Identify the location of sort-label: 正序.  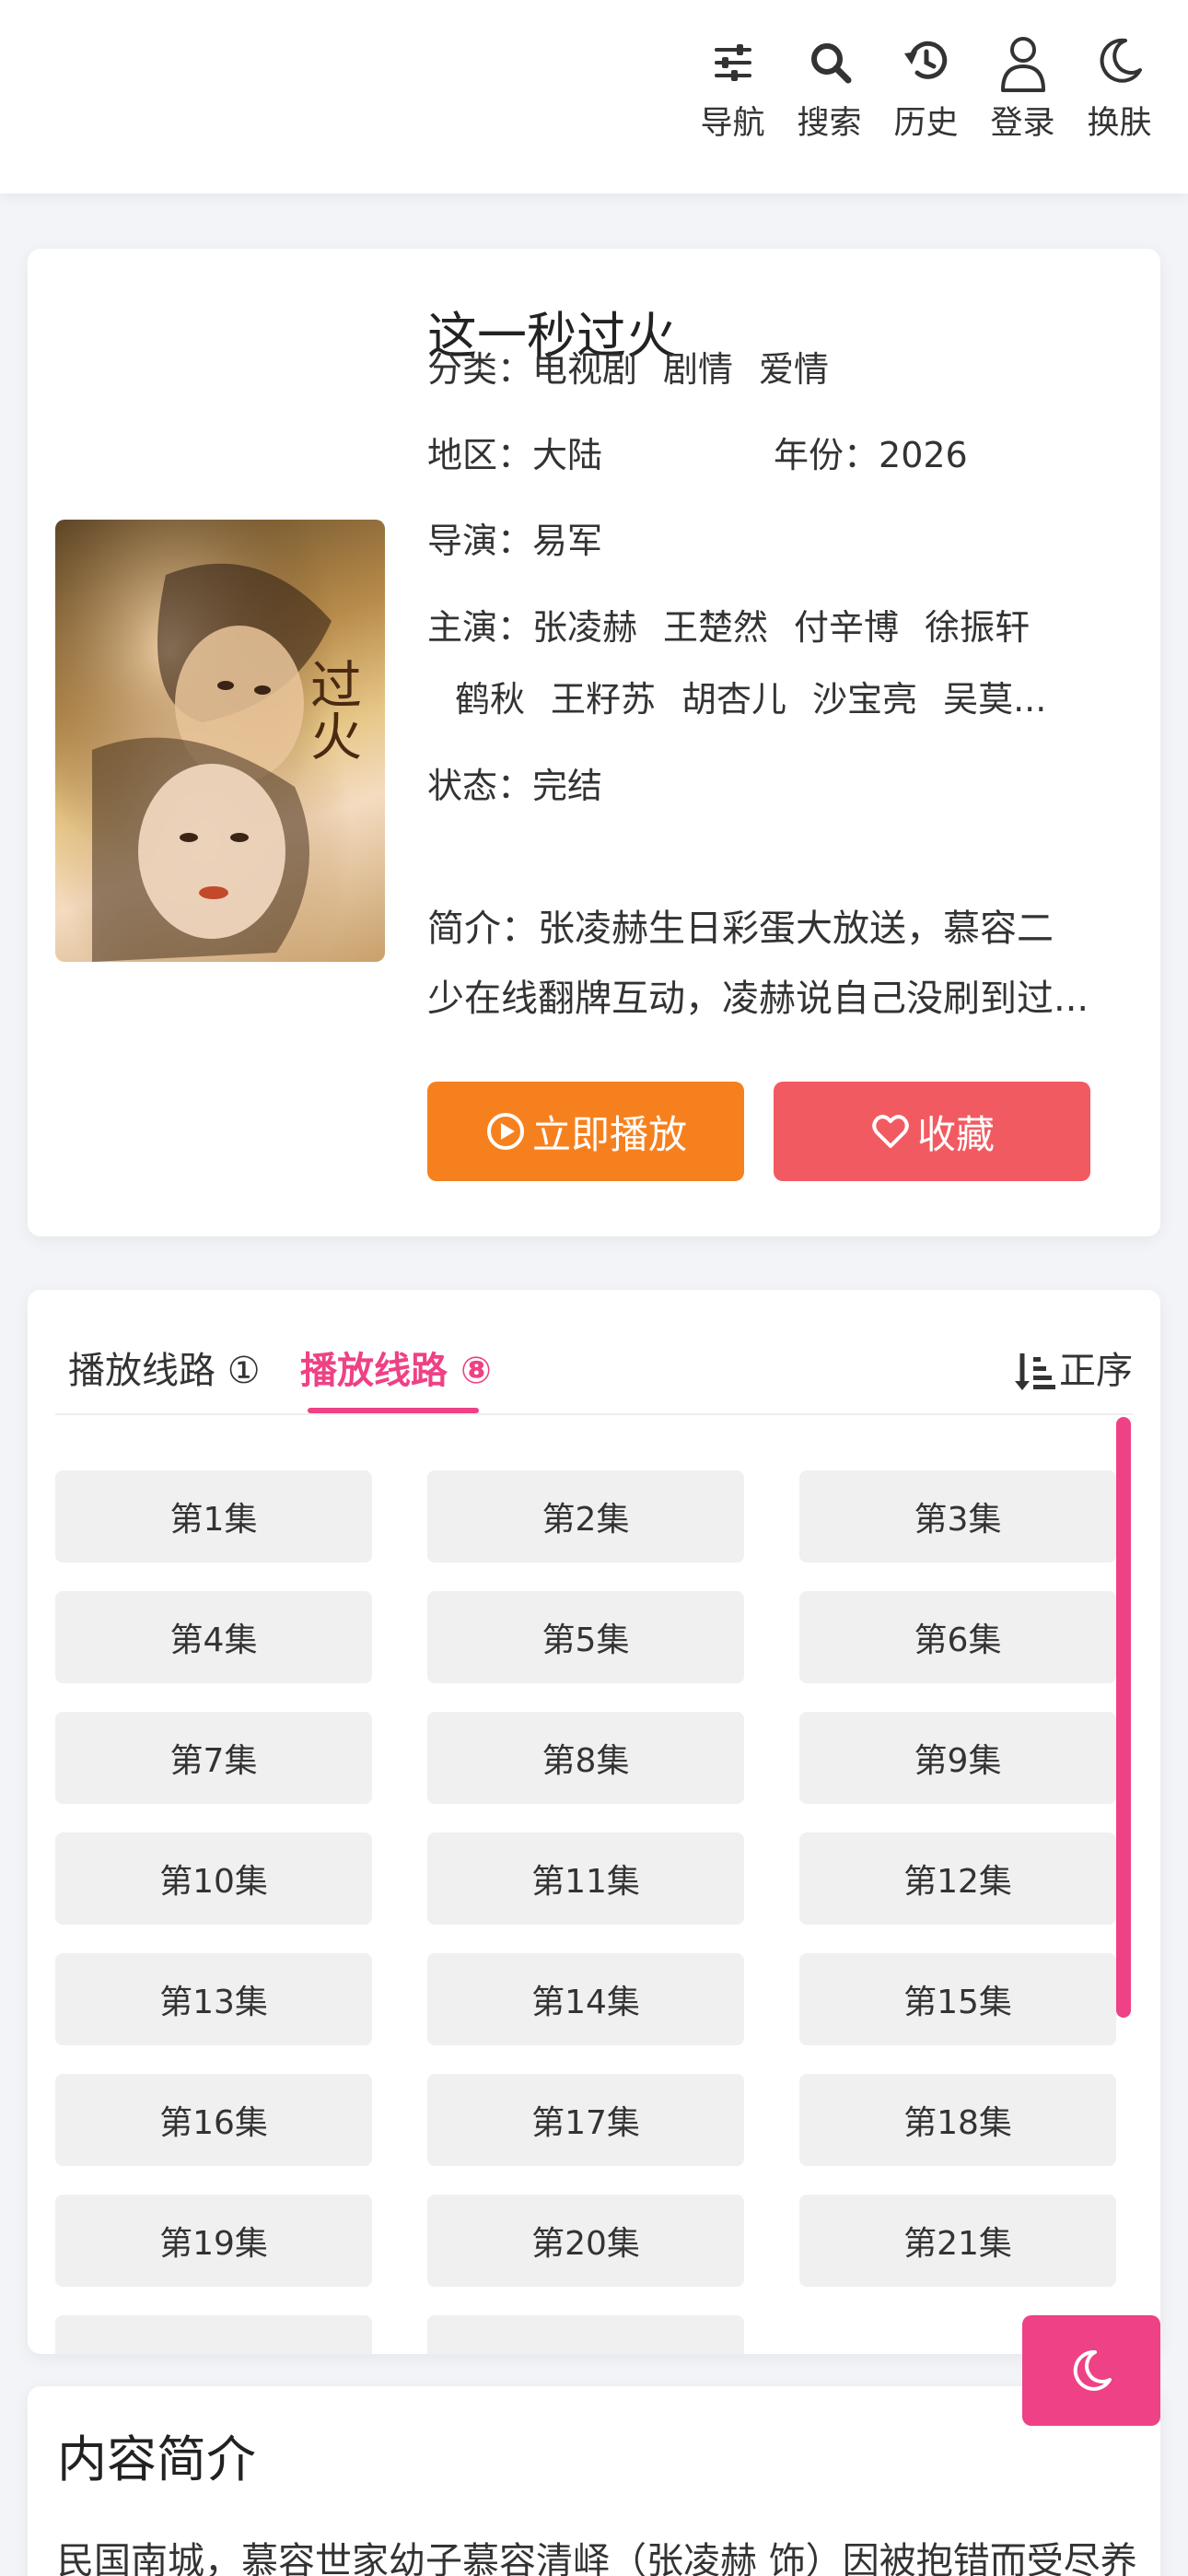
(1096, 1371).